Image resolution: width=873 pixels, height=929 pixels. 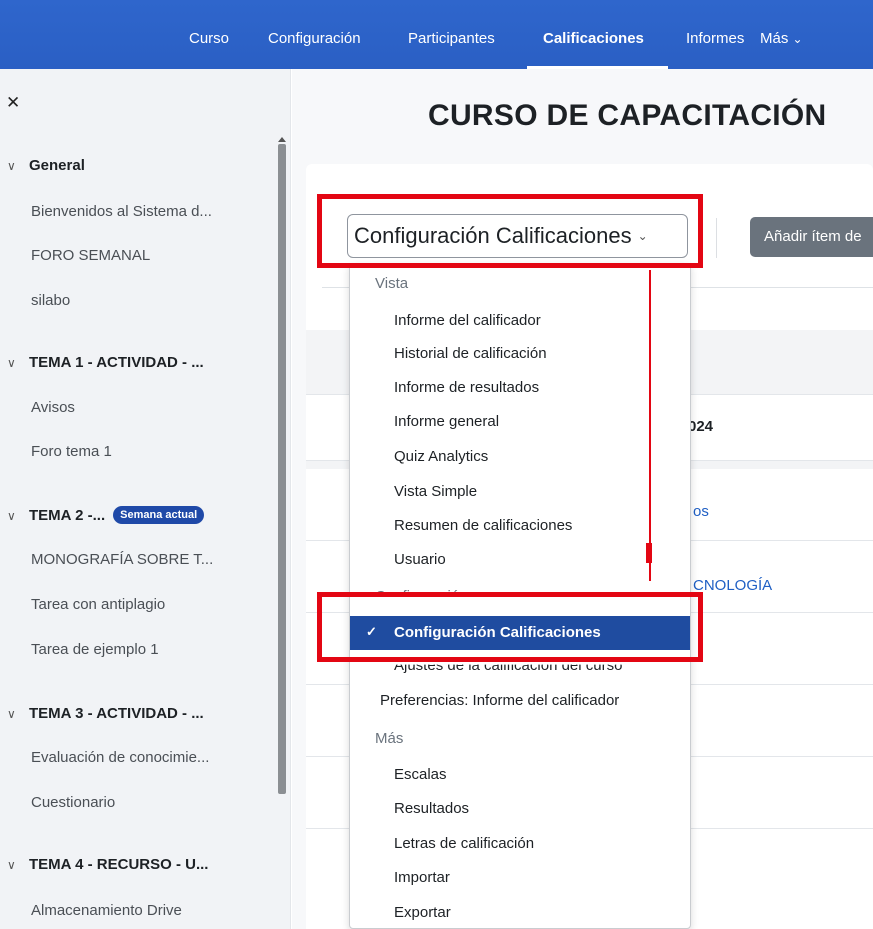 I want to click on nav-calificaciones: Calificaciones, so click(x=593, y=38).